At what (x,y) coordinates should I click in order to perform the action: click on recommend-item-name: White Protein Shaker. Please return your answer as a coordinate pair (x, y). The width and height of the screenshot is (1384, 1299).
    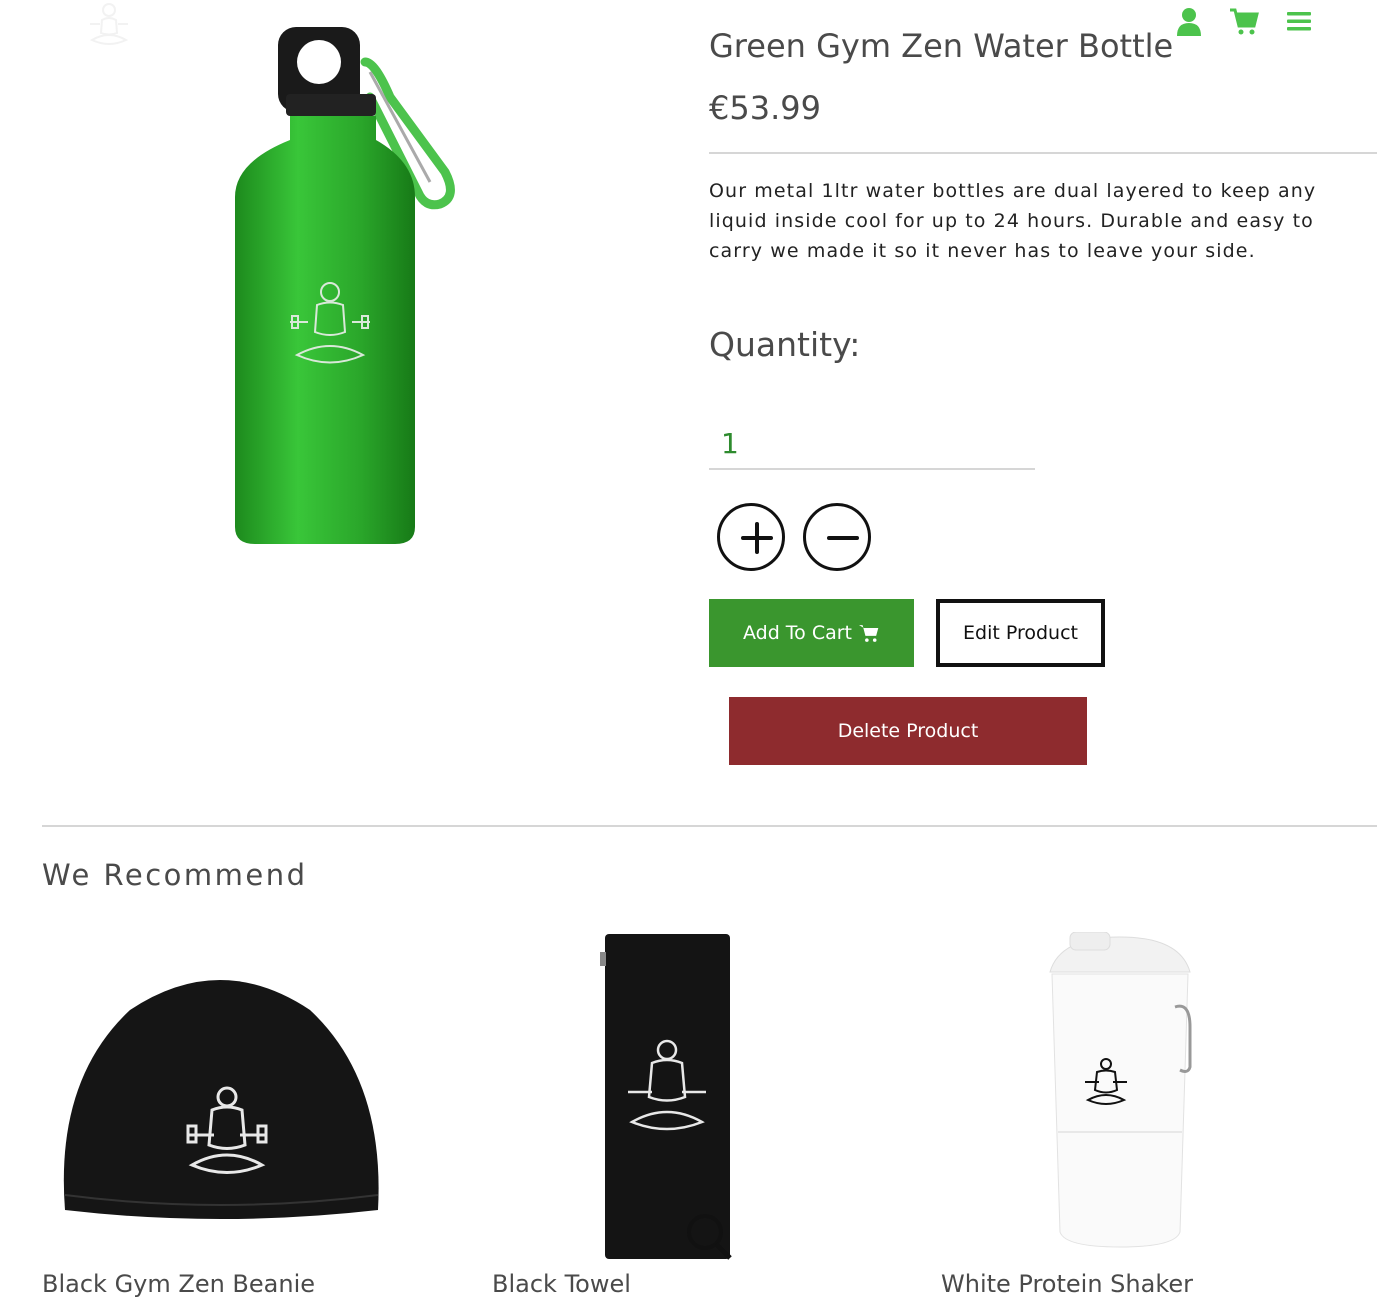
    Looking at the image, I should click on (1067, 1284).